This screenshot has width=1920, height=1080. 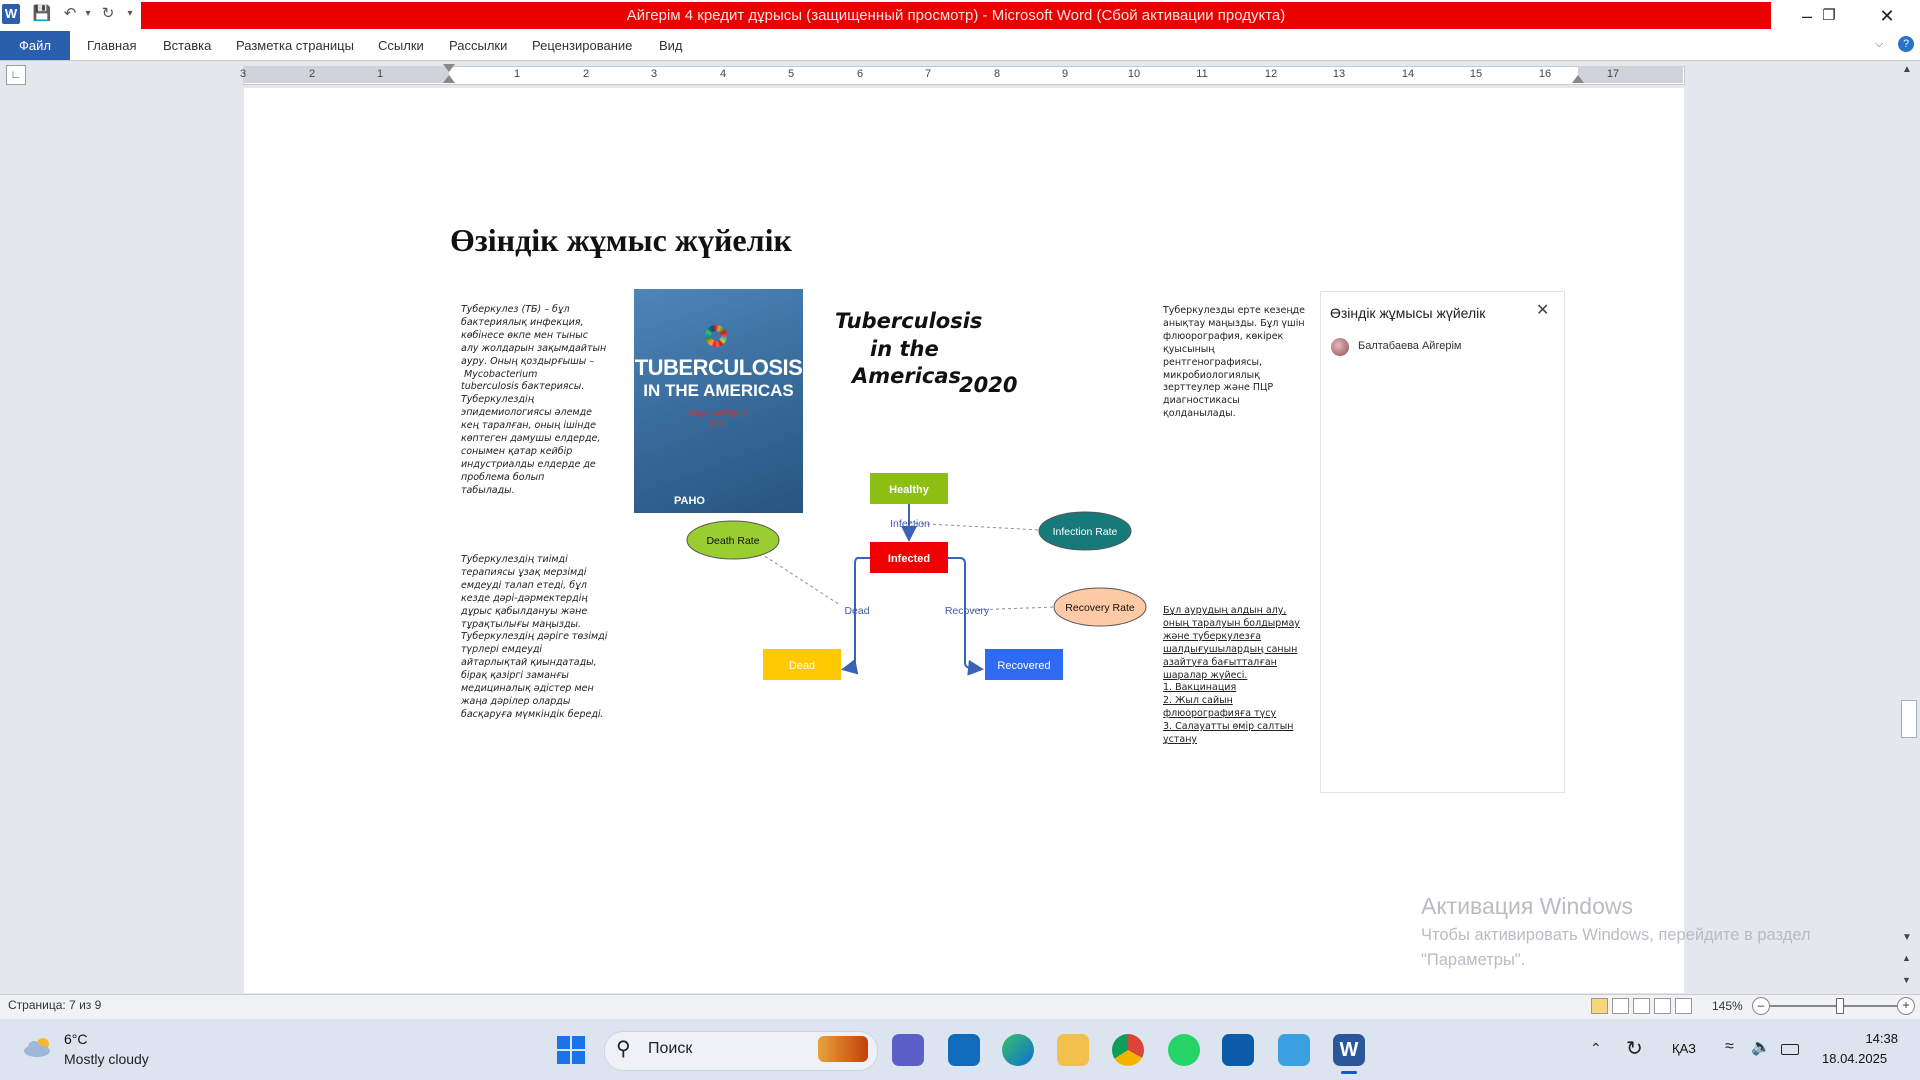 I want to click on active-app-indicator, so click(x=1349, y=1072).